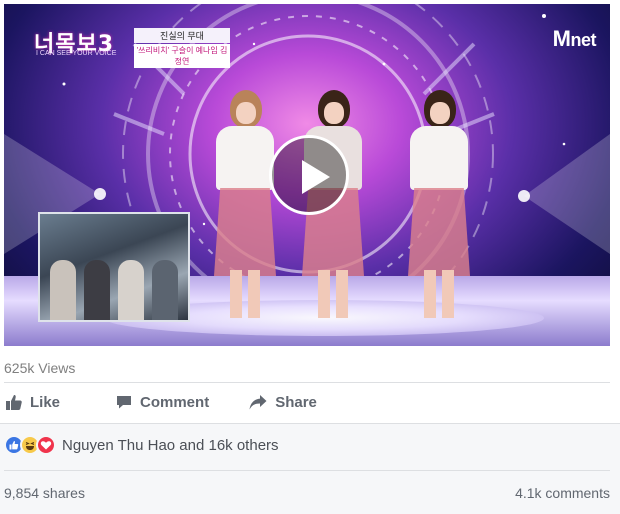 This screenshot has width=620, height=514. What do you see at coordinates (170, 445) in the screenshot?
I see `reaction-summary-text: Nguyen Thu Hao and 16k others` at bounding box center [170, 445].